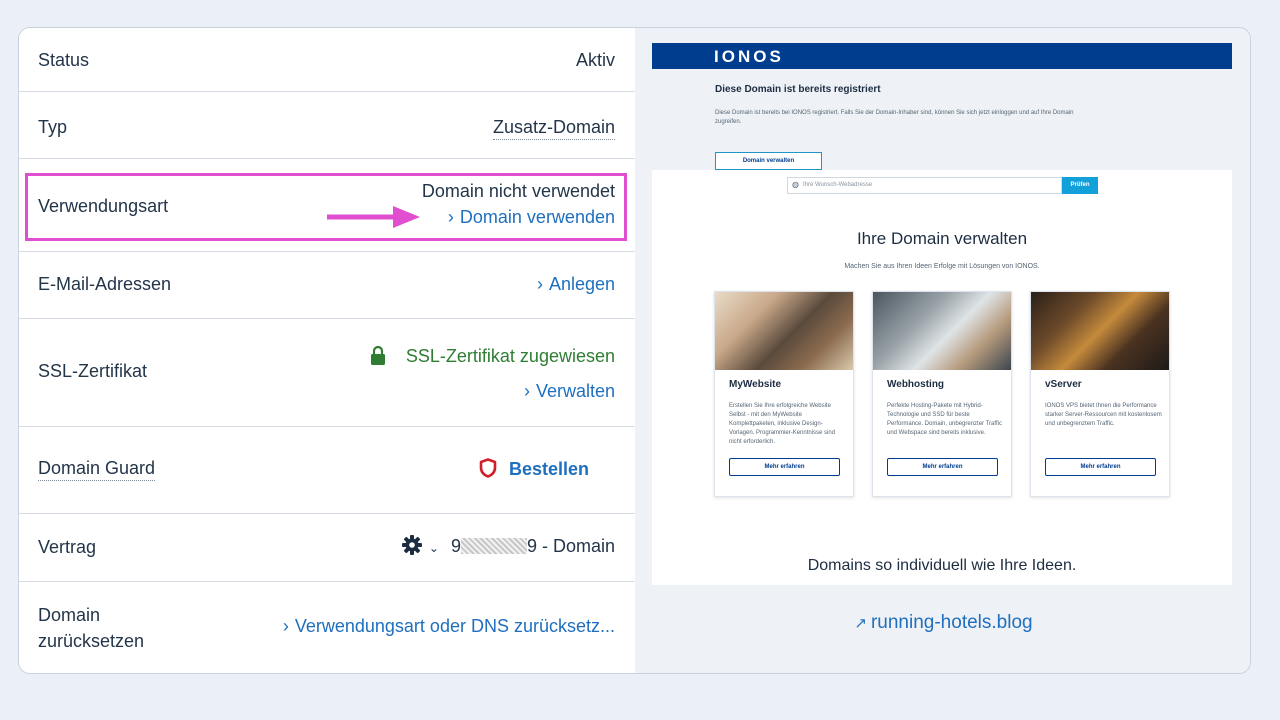 The height and width of the screenshot is (720, 1280). Describe the element at coordinates (784, 331) in the screenshot. I see `mywebsite-photo` at that location.